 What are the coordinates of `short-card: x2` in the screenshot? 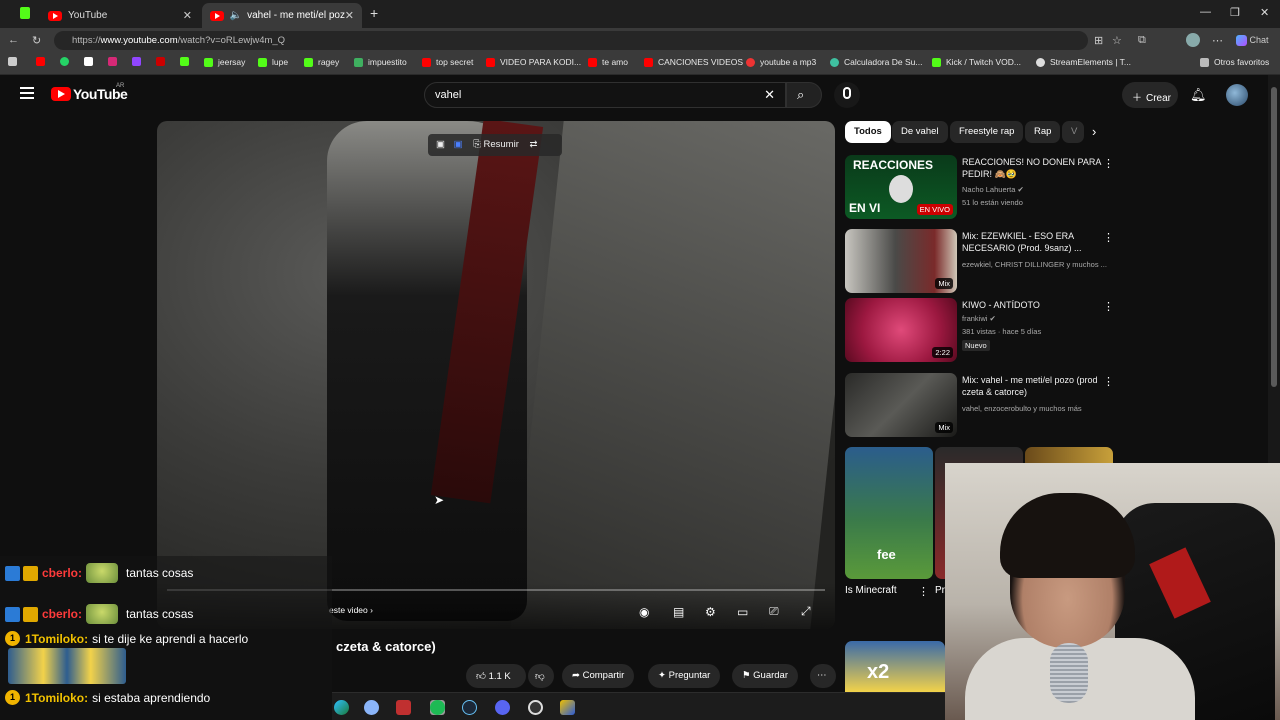 It's located at (895, 666).